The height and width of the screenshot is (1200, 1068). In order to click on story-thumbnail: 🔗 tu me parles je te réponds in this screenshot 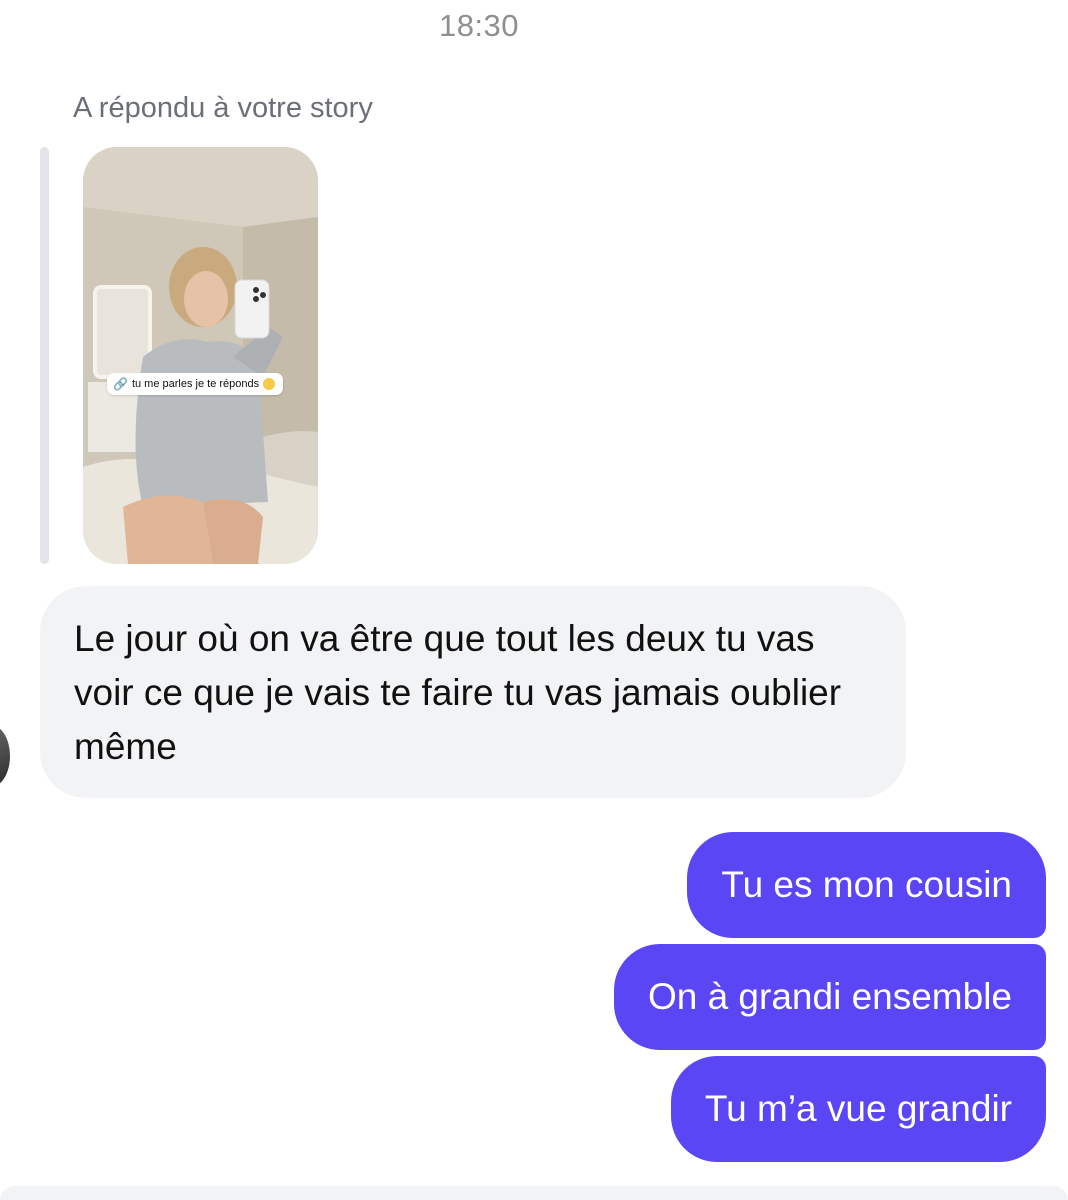, I will do `click(200, 355)`.